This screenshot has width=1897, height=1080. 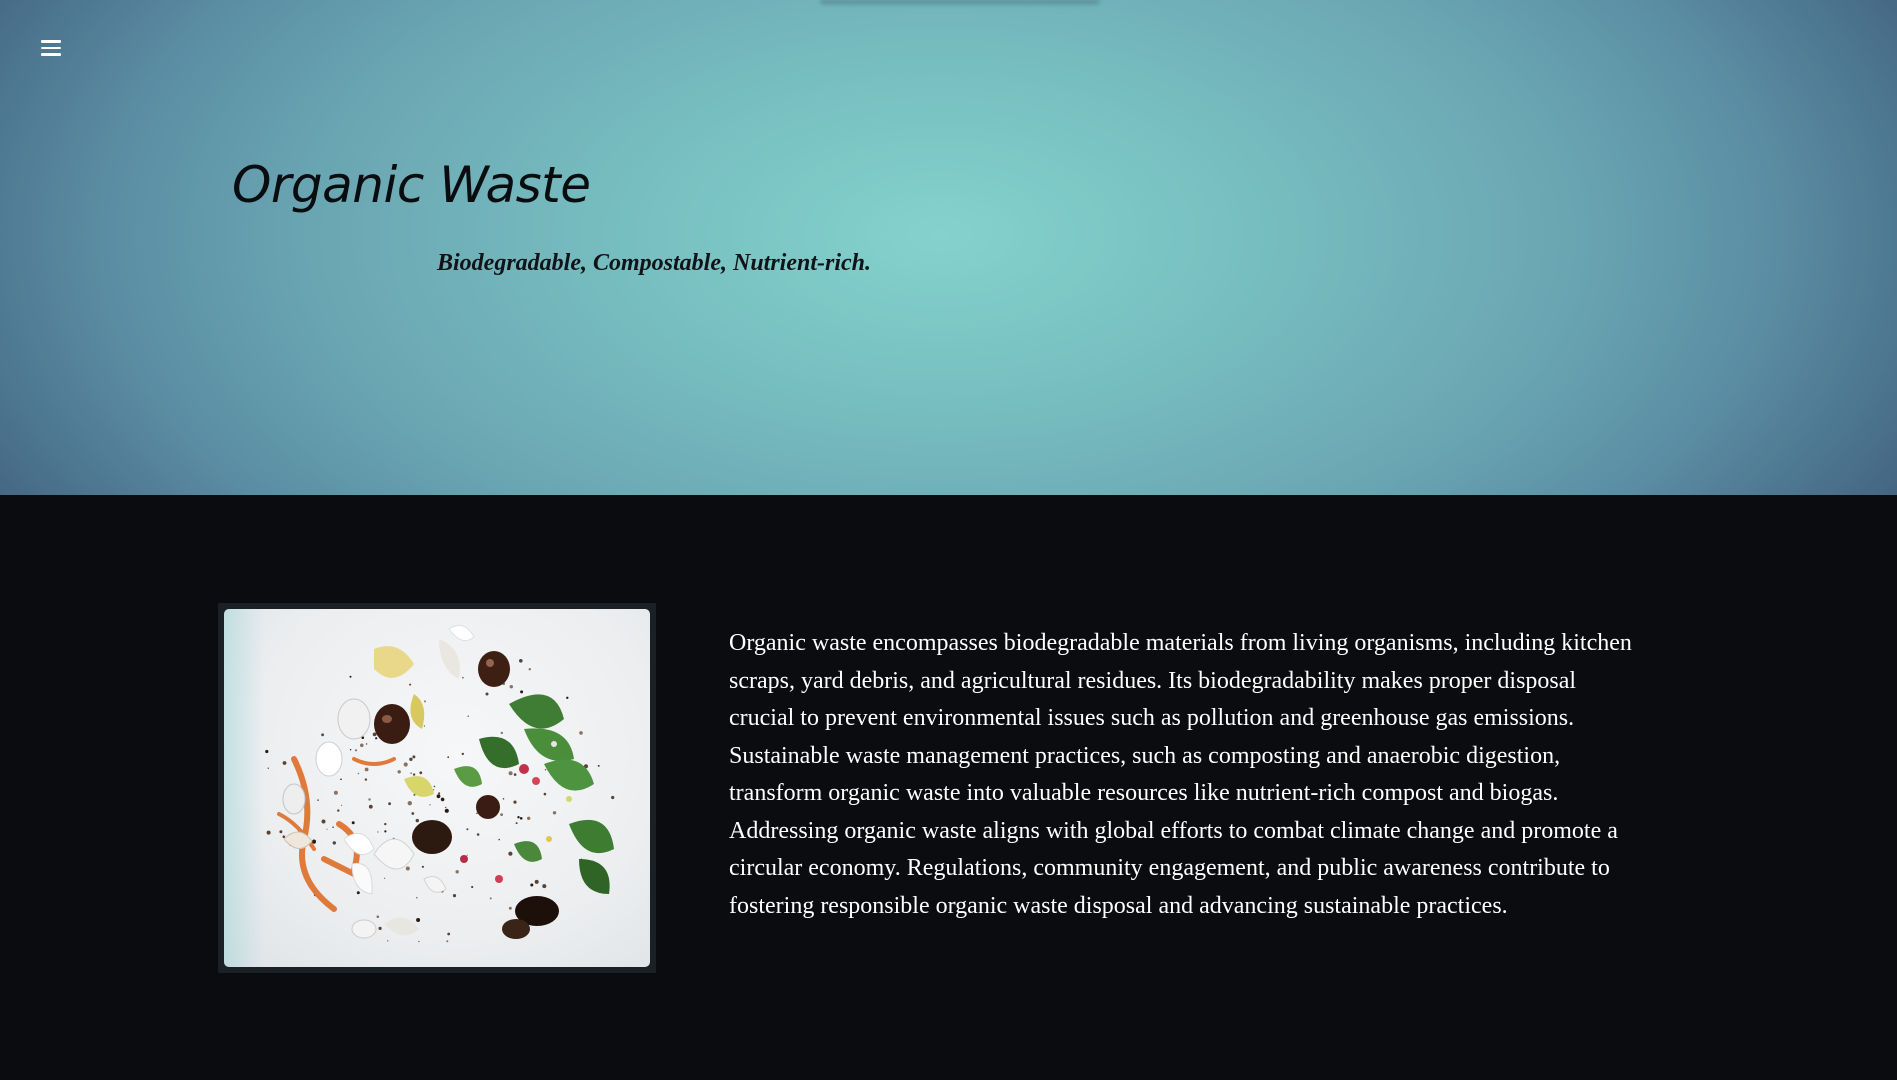 I want to click on organic-waste-image, so click(x=437, y=788).